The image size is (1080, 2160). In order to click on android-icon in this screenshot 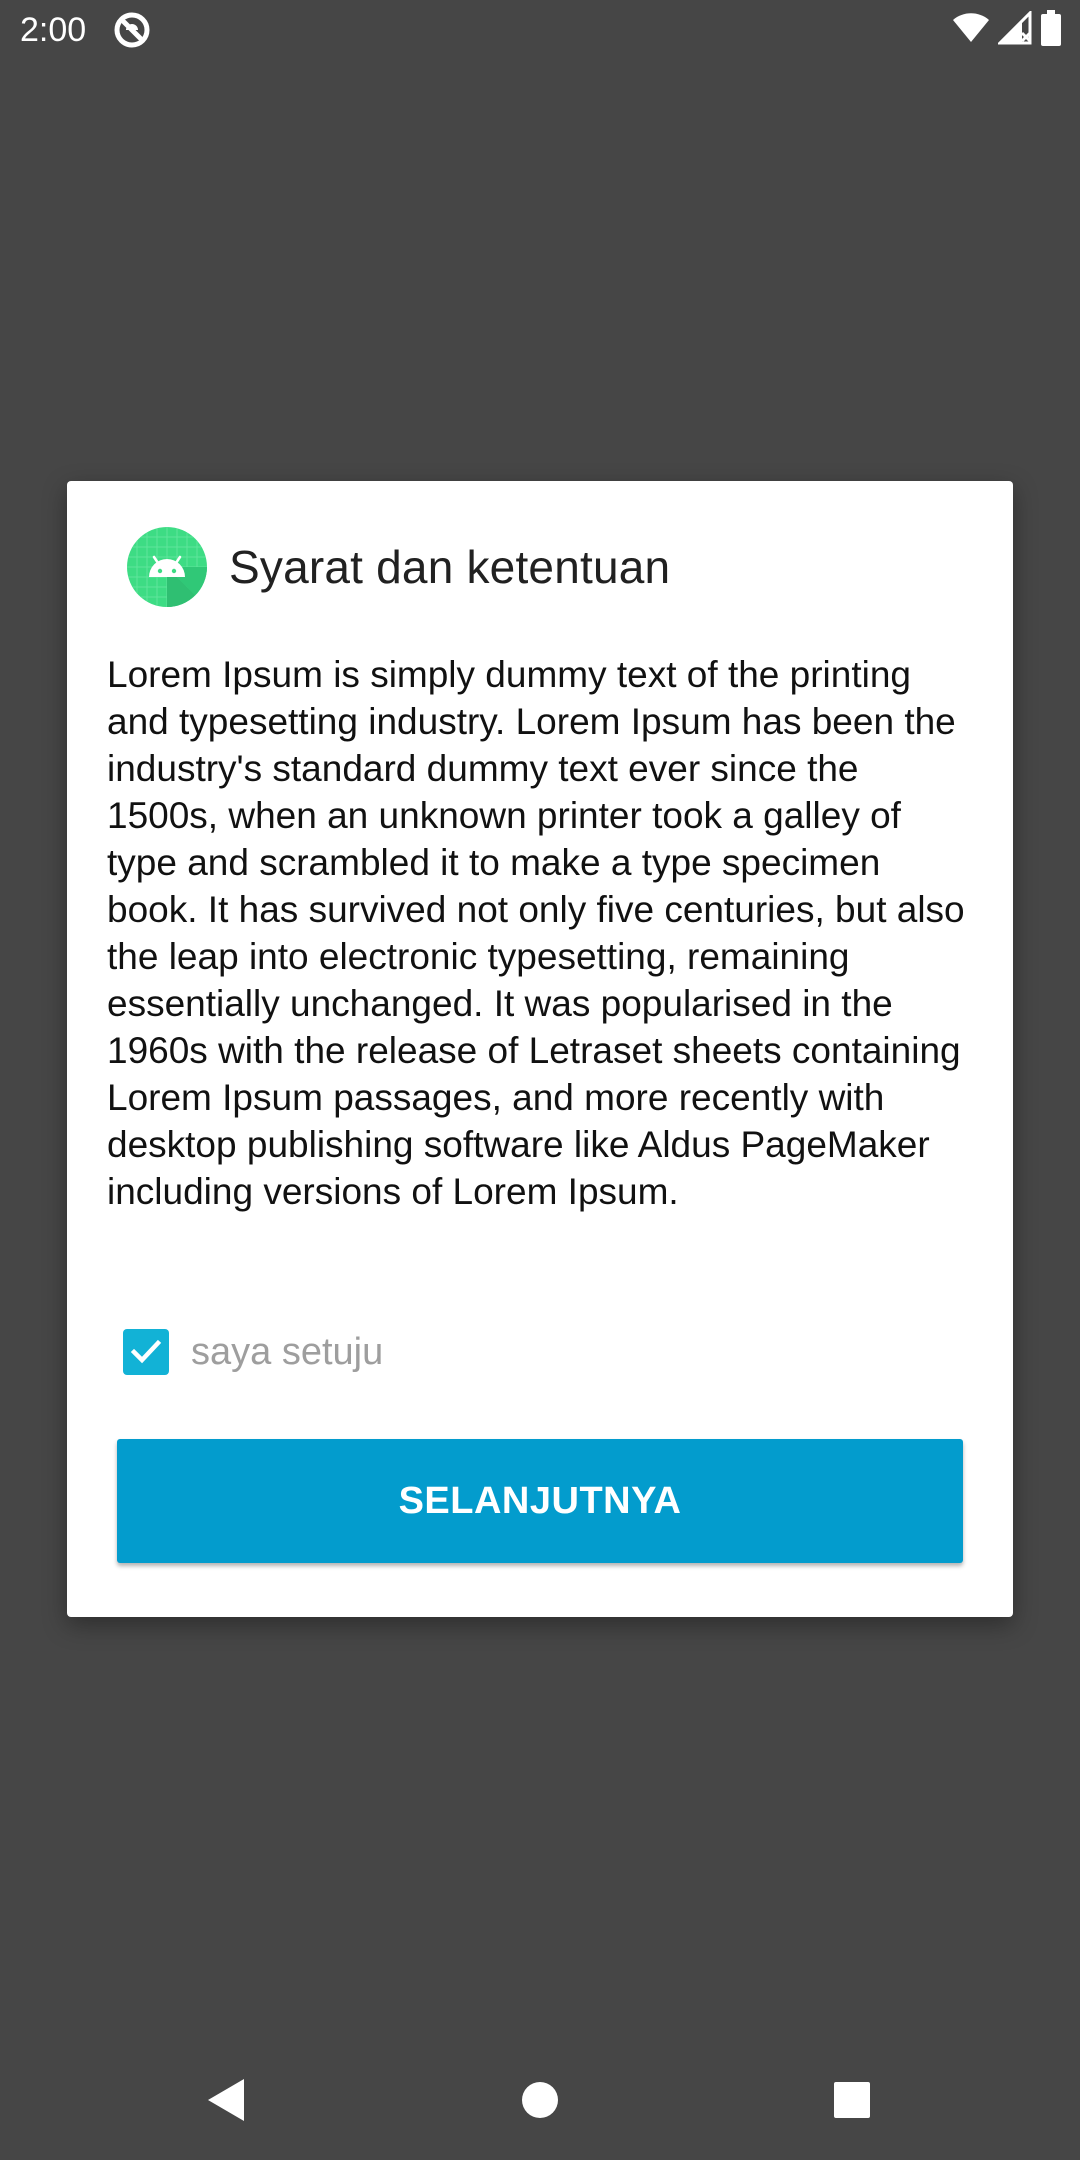, I will do `click(167, 567)`.